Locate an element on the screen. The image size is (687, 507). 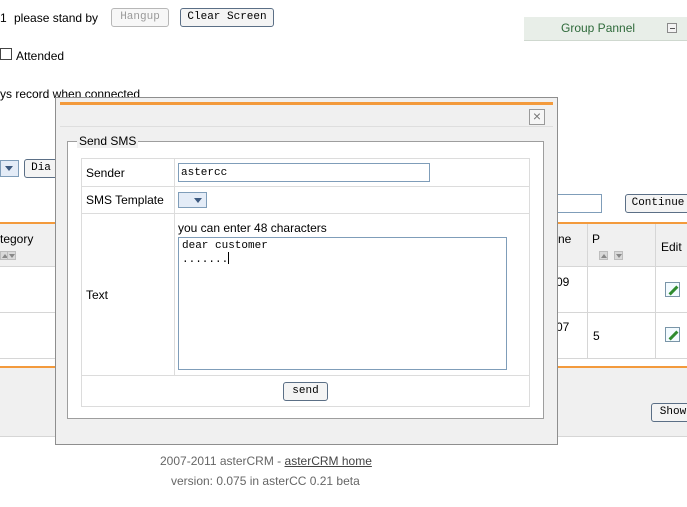
text-label: Text is located at coordinates (97, 294).